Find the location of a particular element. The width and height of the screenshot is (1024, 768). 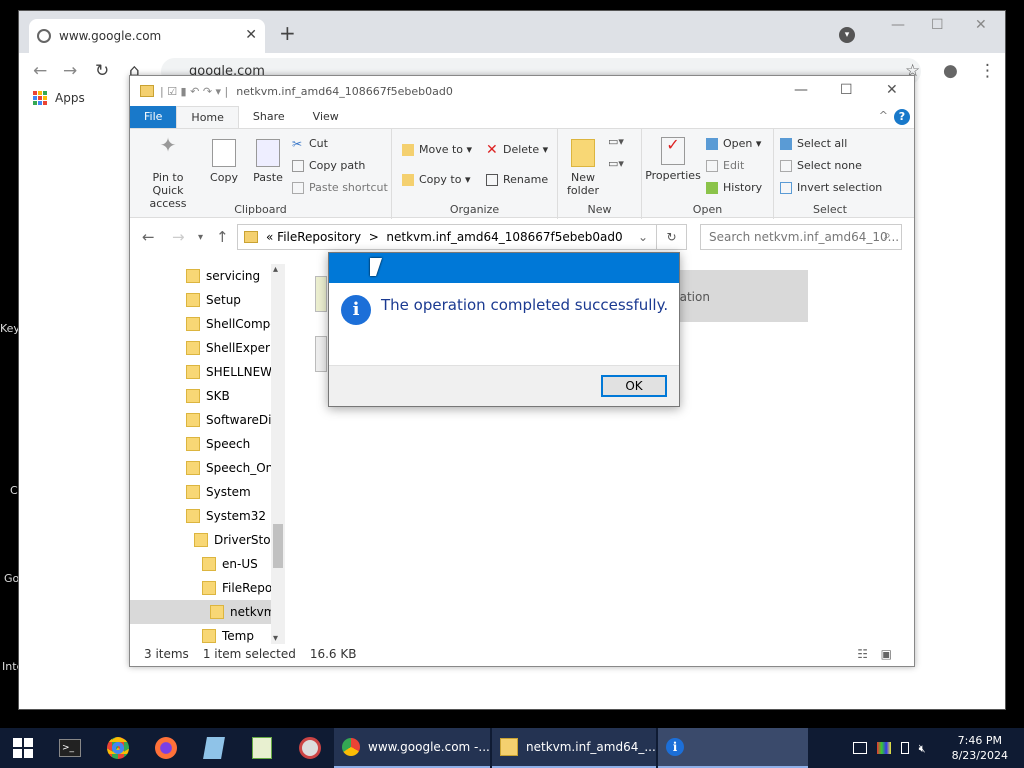

reload-icon: ↻ is located at coordinates (102, 71).